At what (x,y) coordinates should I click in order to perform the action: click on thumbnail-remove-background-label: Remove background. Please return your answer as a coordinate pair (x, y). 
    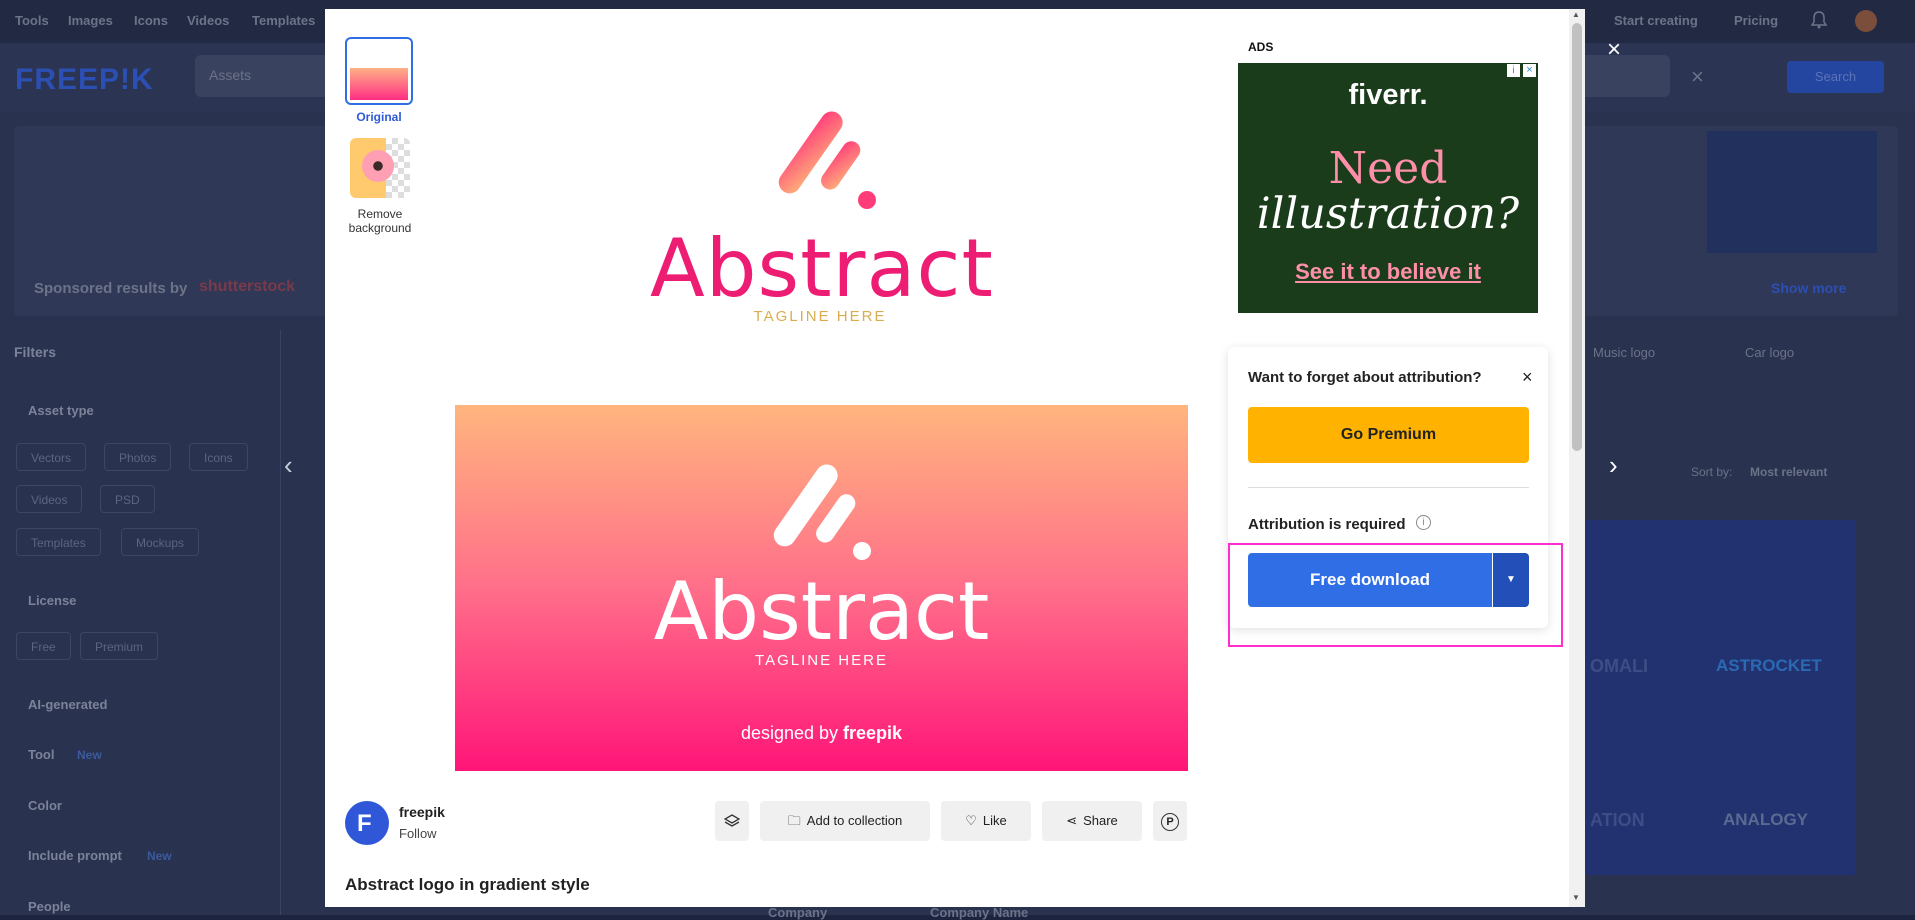
    Looking at the image, I should click on (380, 221).